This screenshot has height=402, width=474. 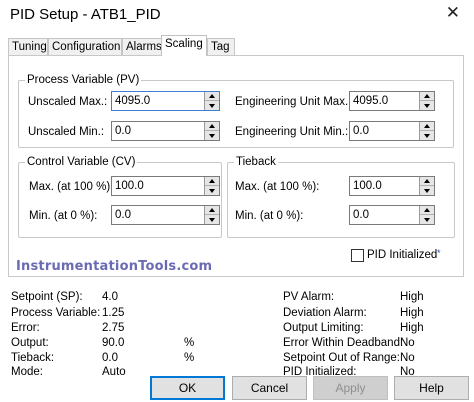 I want to click on unscaled-min-label: Unscaled Min.:, so click(x=66, y=132).